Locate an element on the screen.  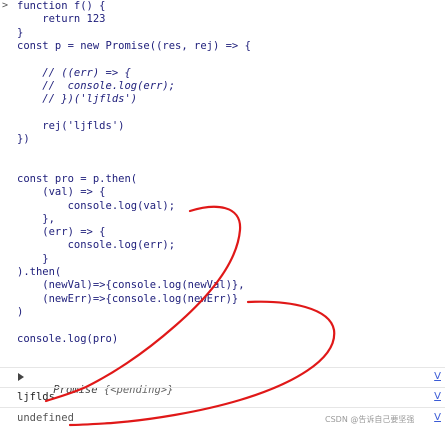
watermark: CSDN @告诉自己要坚强 is located at coordinates (370, 419).